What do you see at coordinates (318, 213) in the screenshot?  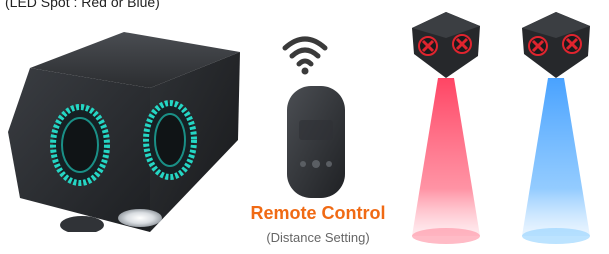 I see `remote-control-title: Remote Control` at bounding box center [318, 213].